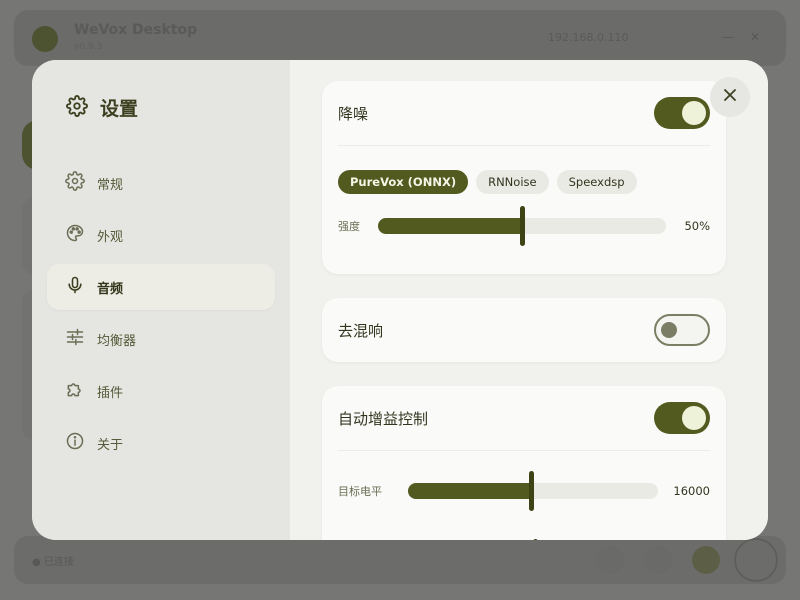  I want to click on next-slider, so click(533, 539).